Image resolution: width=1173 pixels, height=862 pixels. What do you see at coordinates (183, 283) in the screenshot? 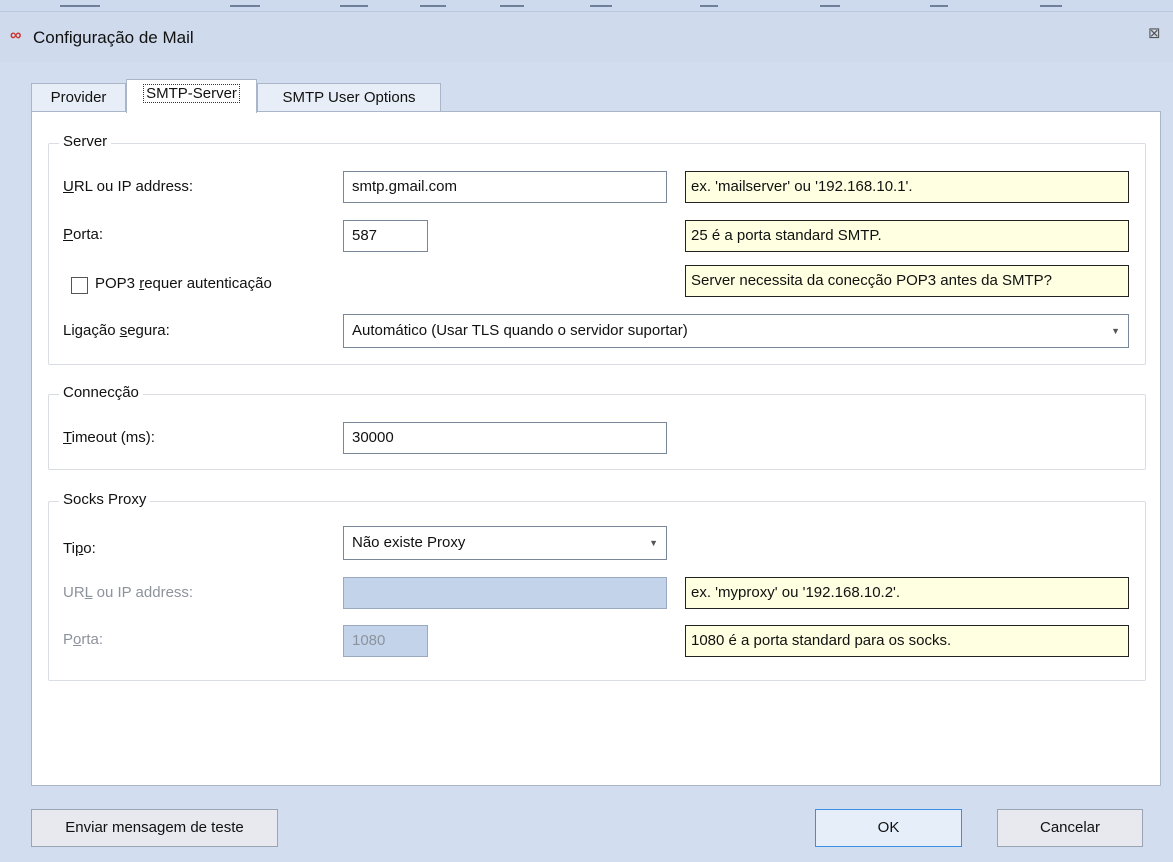
I see `pop3-label: POP3 requer autenticação` at bounding box center [183, 283].